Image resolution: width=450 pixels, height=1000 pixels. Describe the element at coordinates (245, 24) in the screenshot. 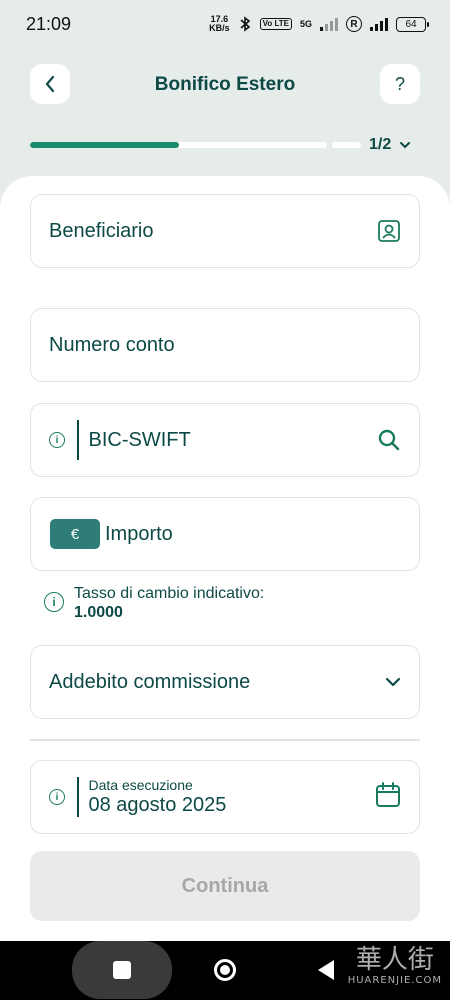

I see `bluetooth-icon` at that location.